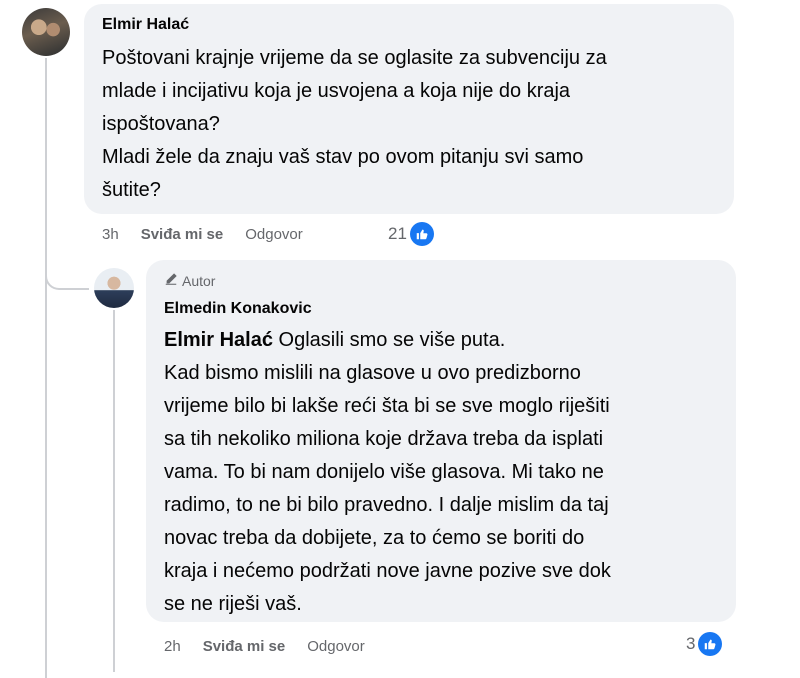  I want to click on reaction-count: 21, so click(397, 233).